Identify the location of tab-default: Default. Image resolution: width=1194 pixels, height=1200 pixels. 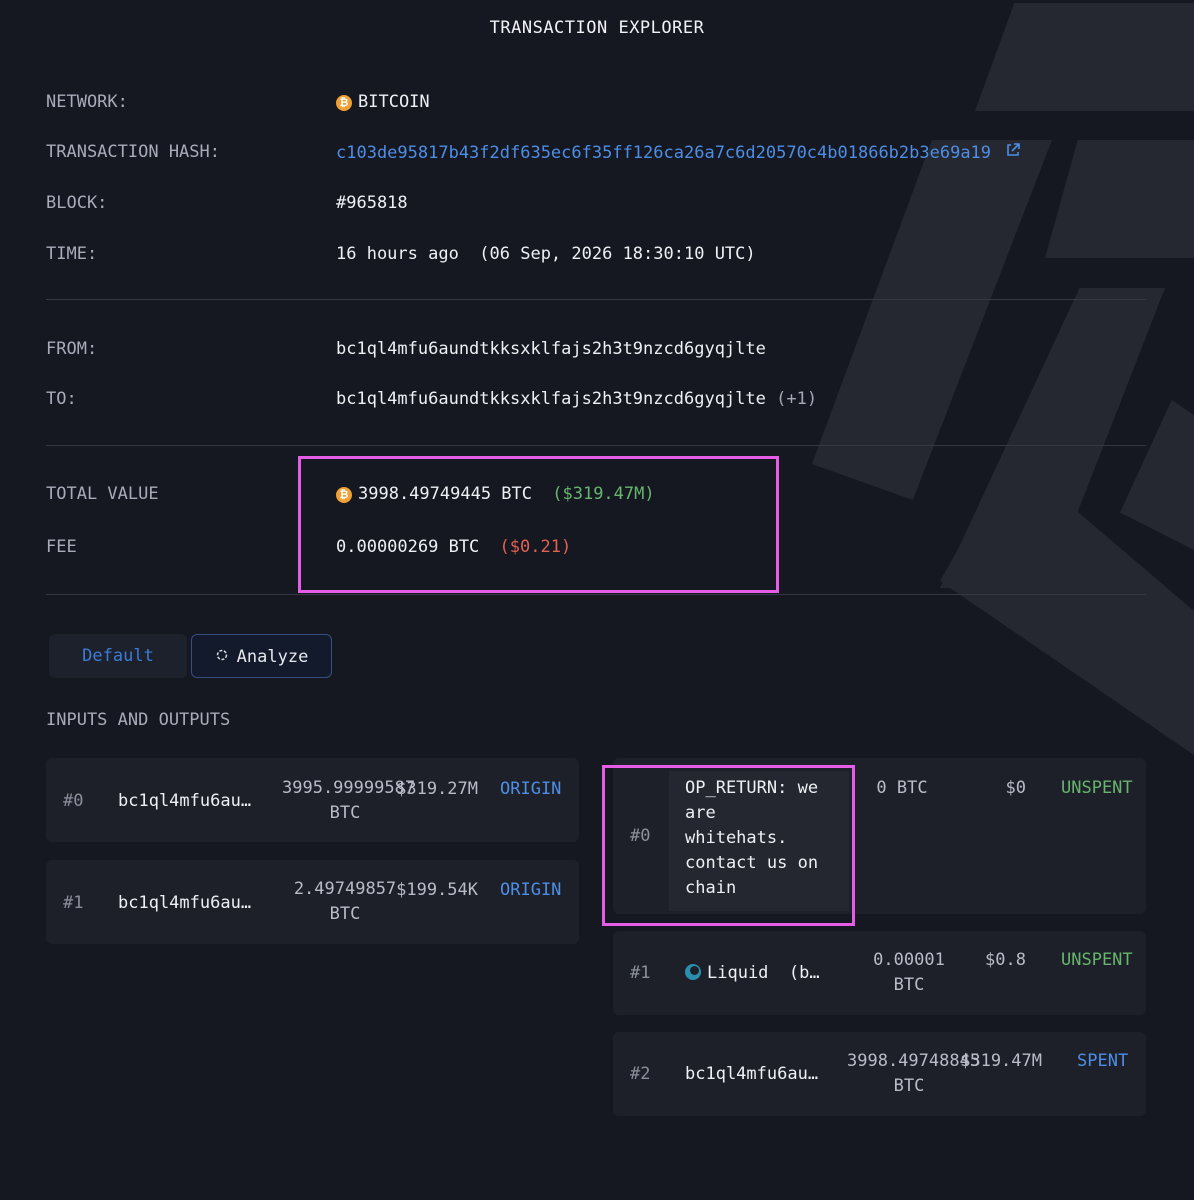
(118, 656).